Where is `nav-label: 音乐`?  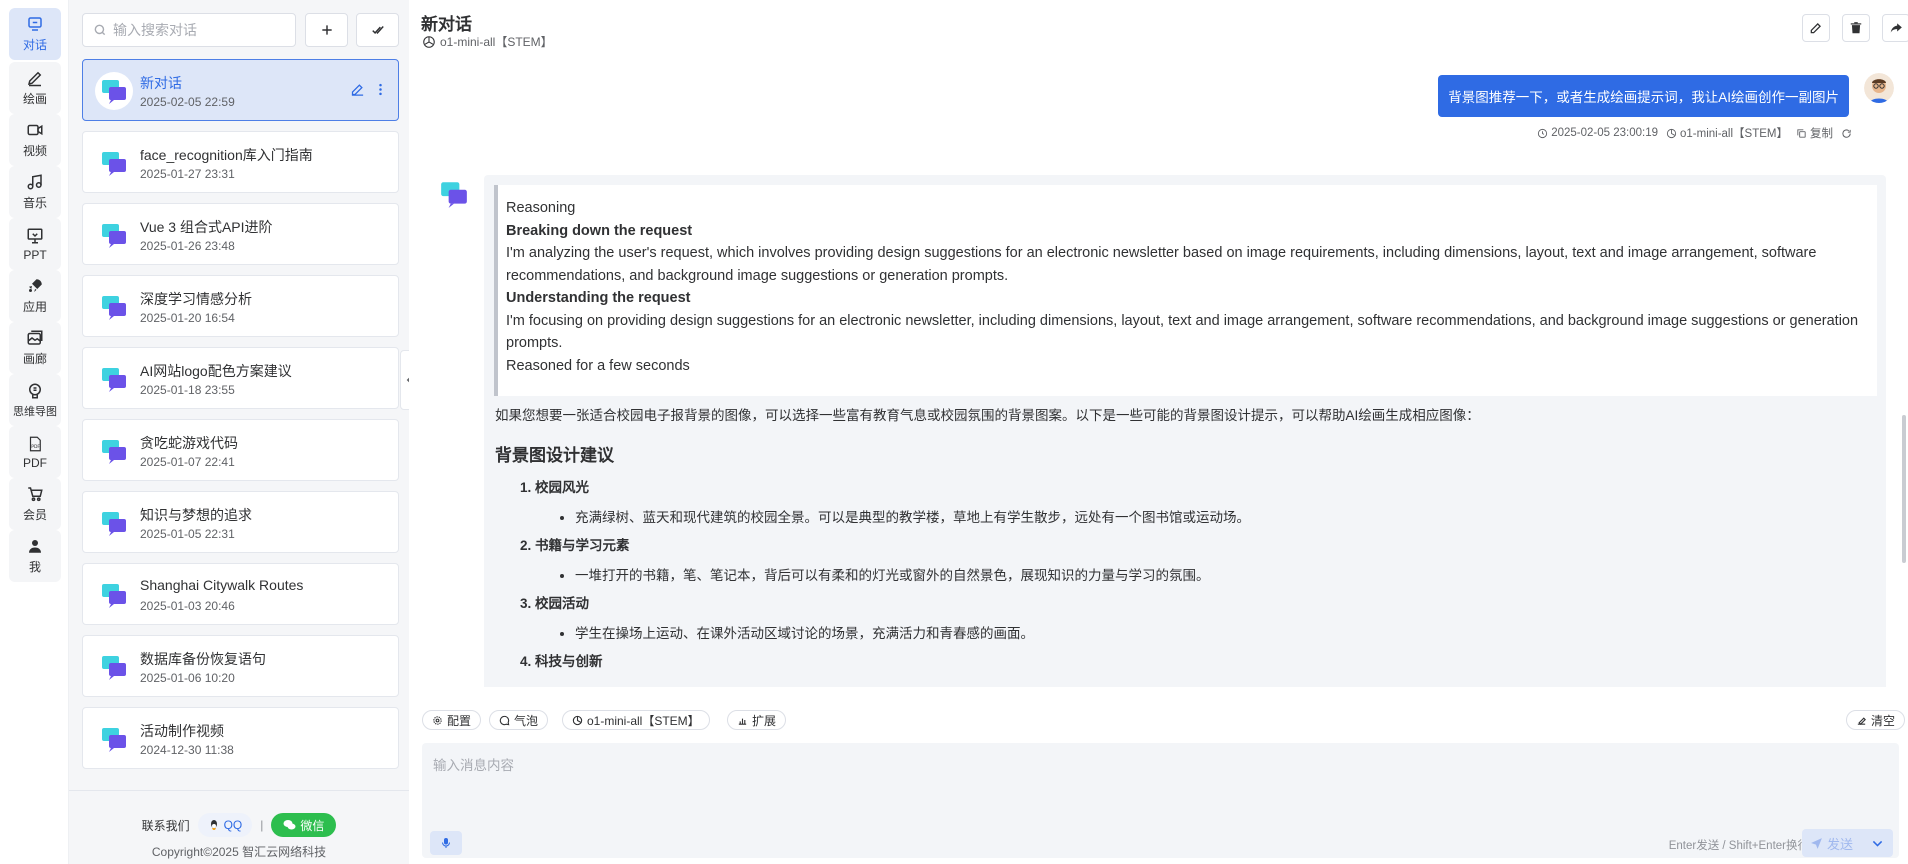
nav-label: 音乐 is located at coordinates (34, 203).